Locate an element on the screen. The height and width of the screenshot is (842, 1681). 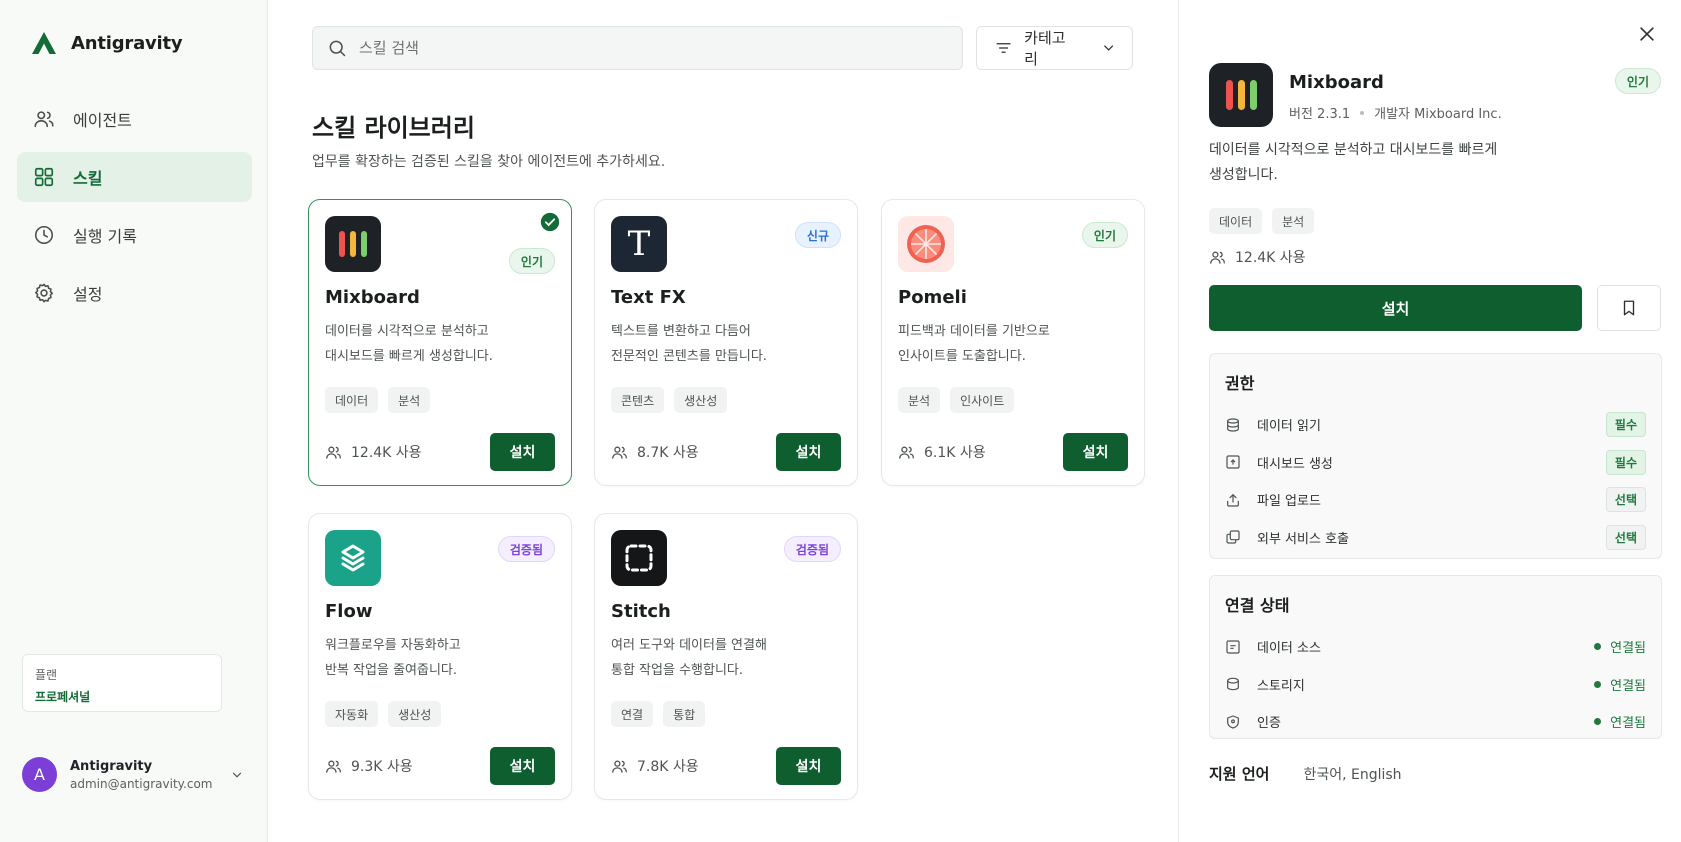
card-description: 워크플로우를 자동화하고 반복 작업을 줄여줍니다. is located at coordinates (393, 658).